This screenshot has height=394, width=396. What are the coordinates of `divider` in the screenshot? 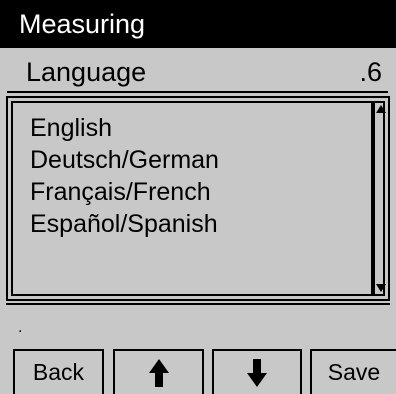 It's located at (198, 304).